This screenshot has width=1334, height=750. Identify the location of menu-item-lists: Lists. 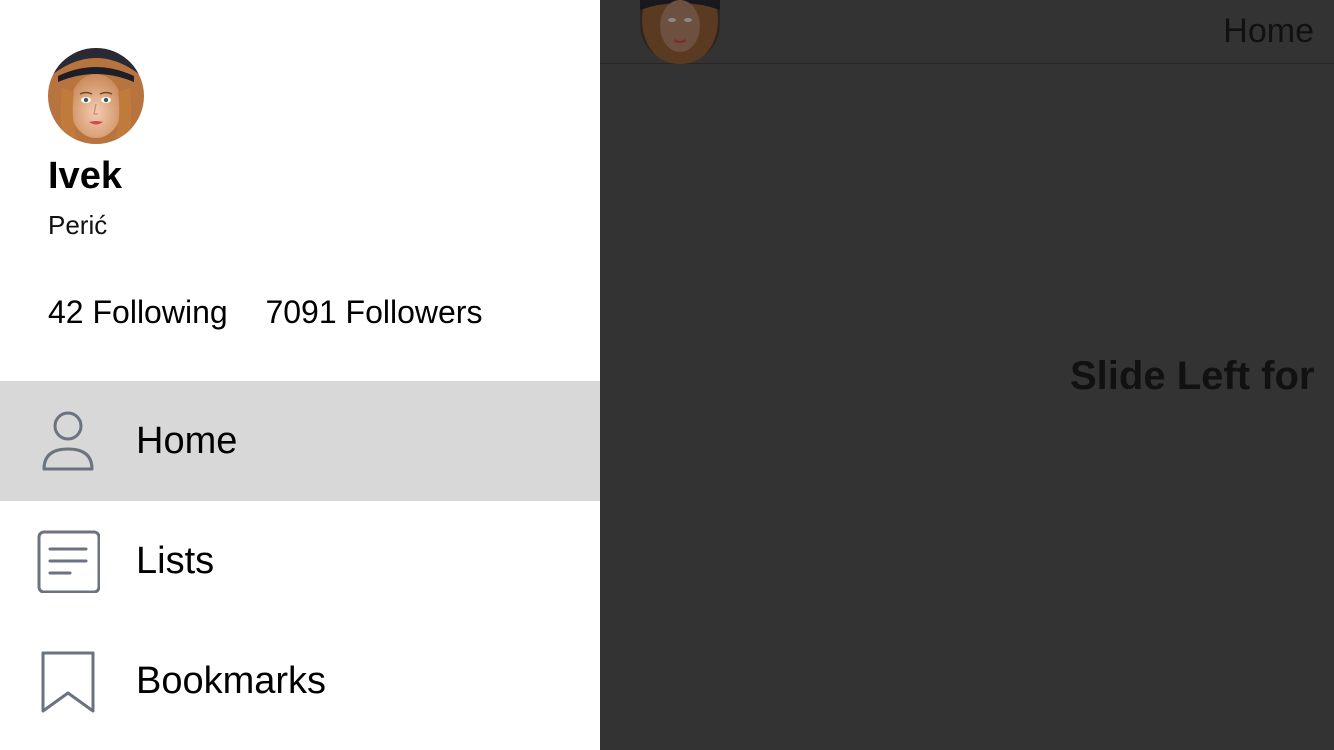
(300, 561).